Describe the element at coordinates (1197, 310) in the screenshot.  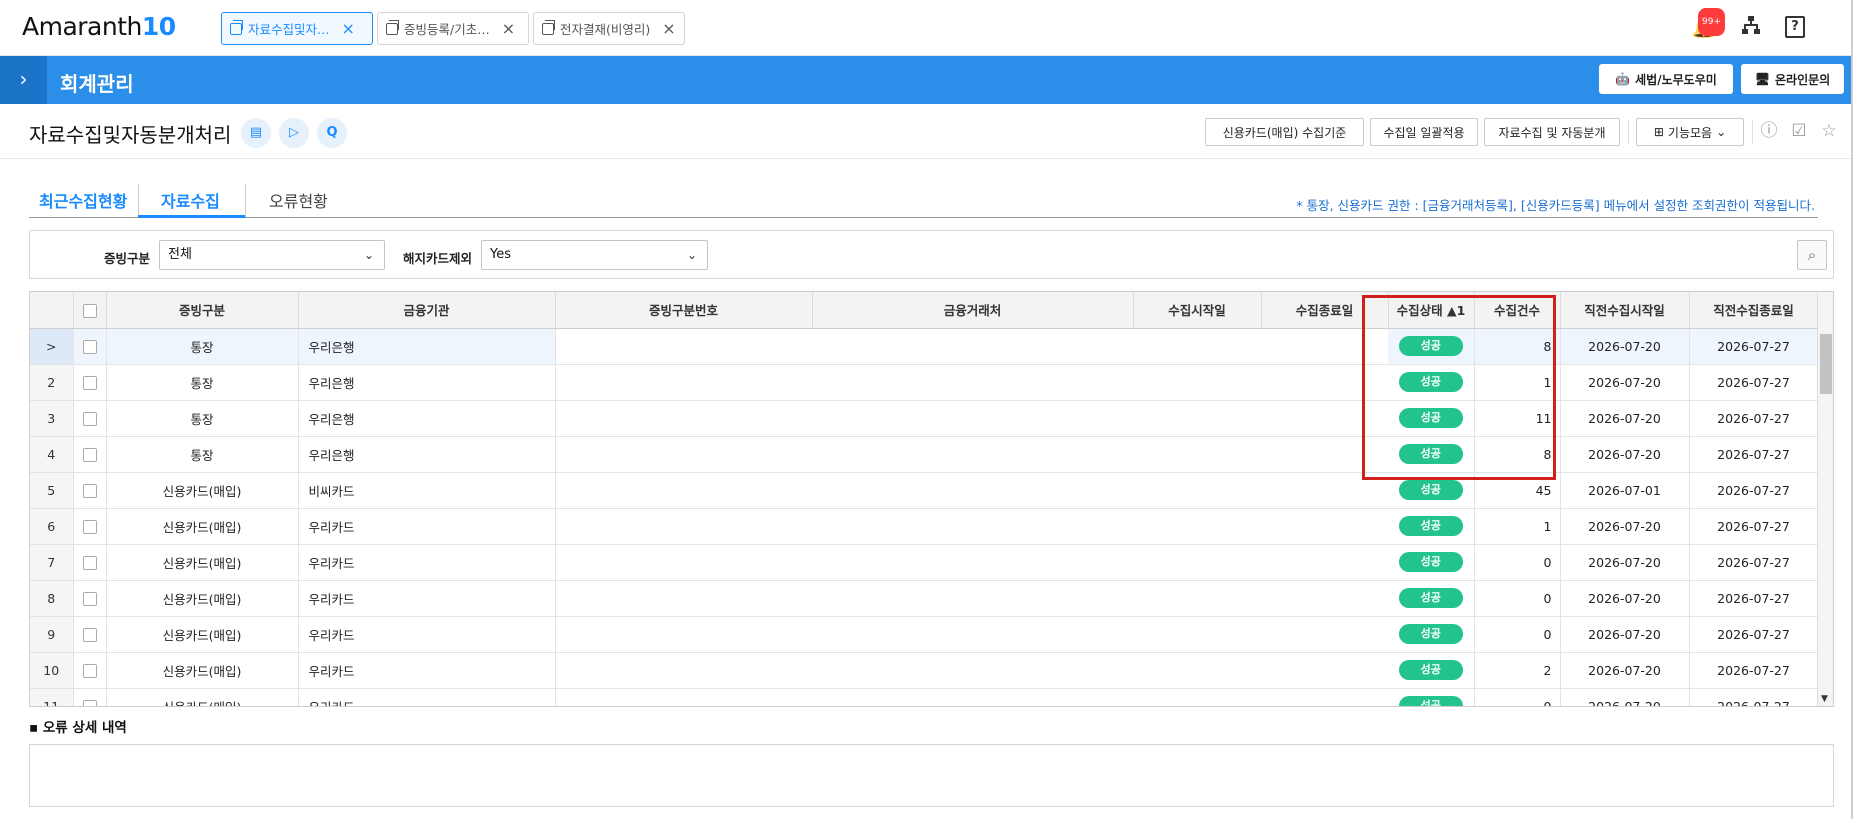
I see `header-collect-start: 수집시작일` at that location.